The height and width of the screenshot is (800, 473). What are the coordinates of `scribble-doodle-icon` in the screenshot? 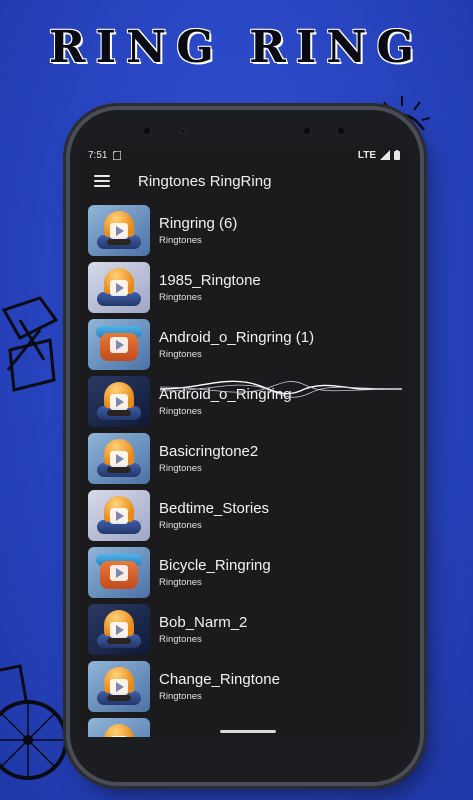 It's located at (30, 344).